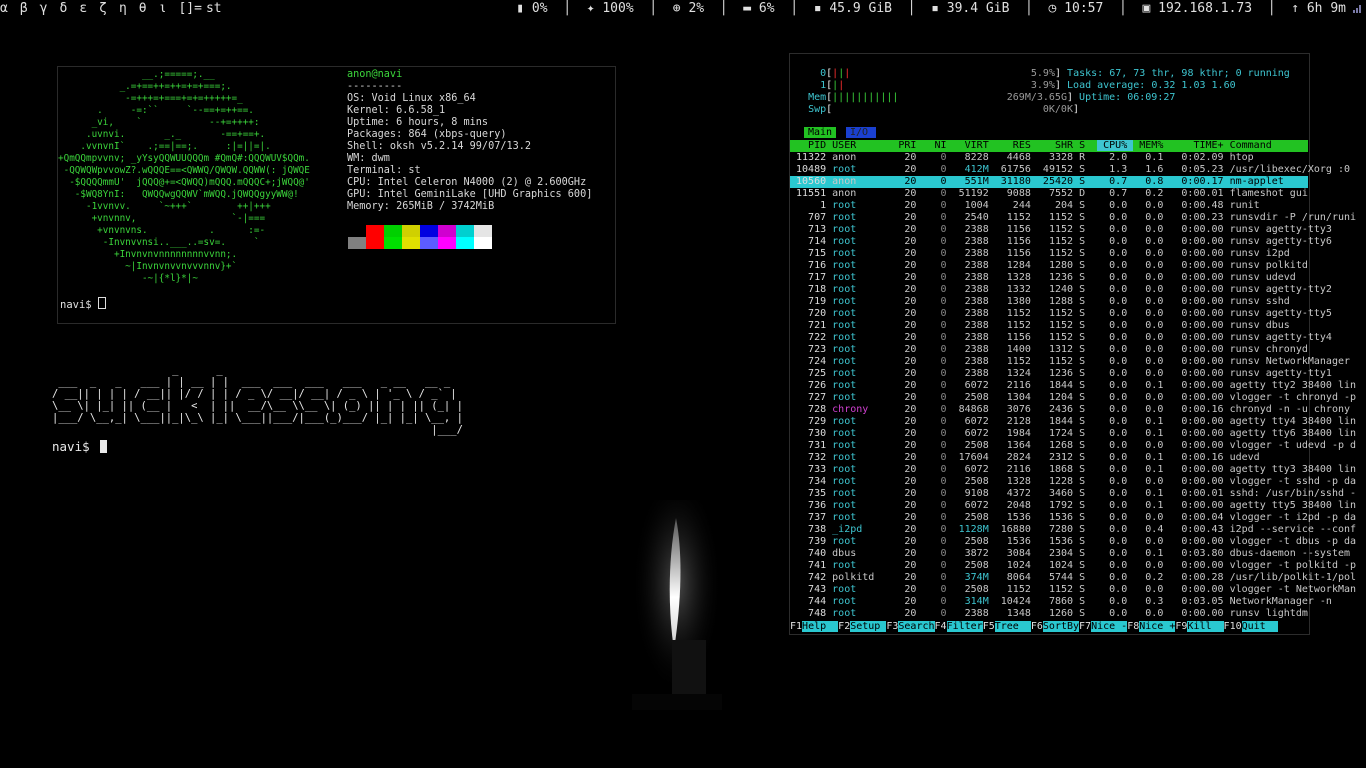  I want to click on fkey-label-filter: Filter, so click(964, 626).